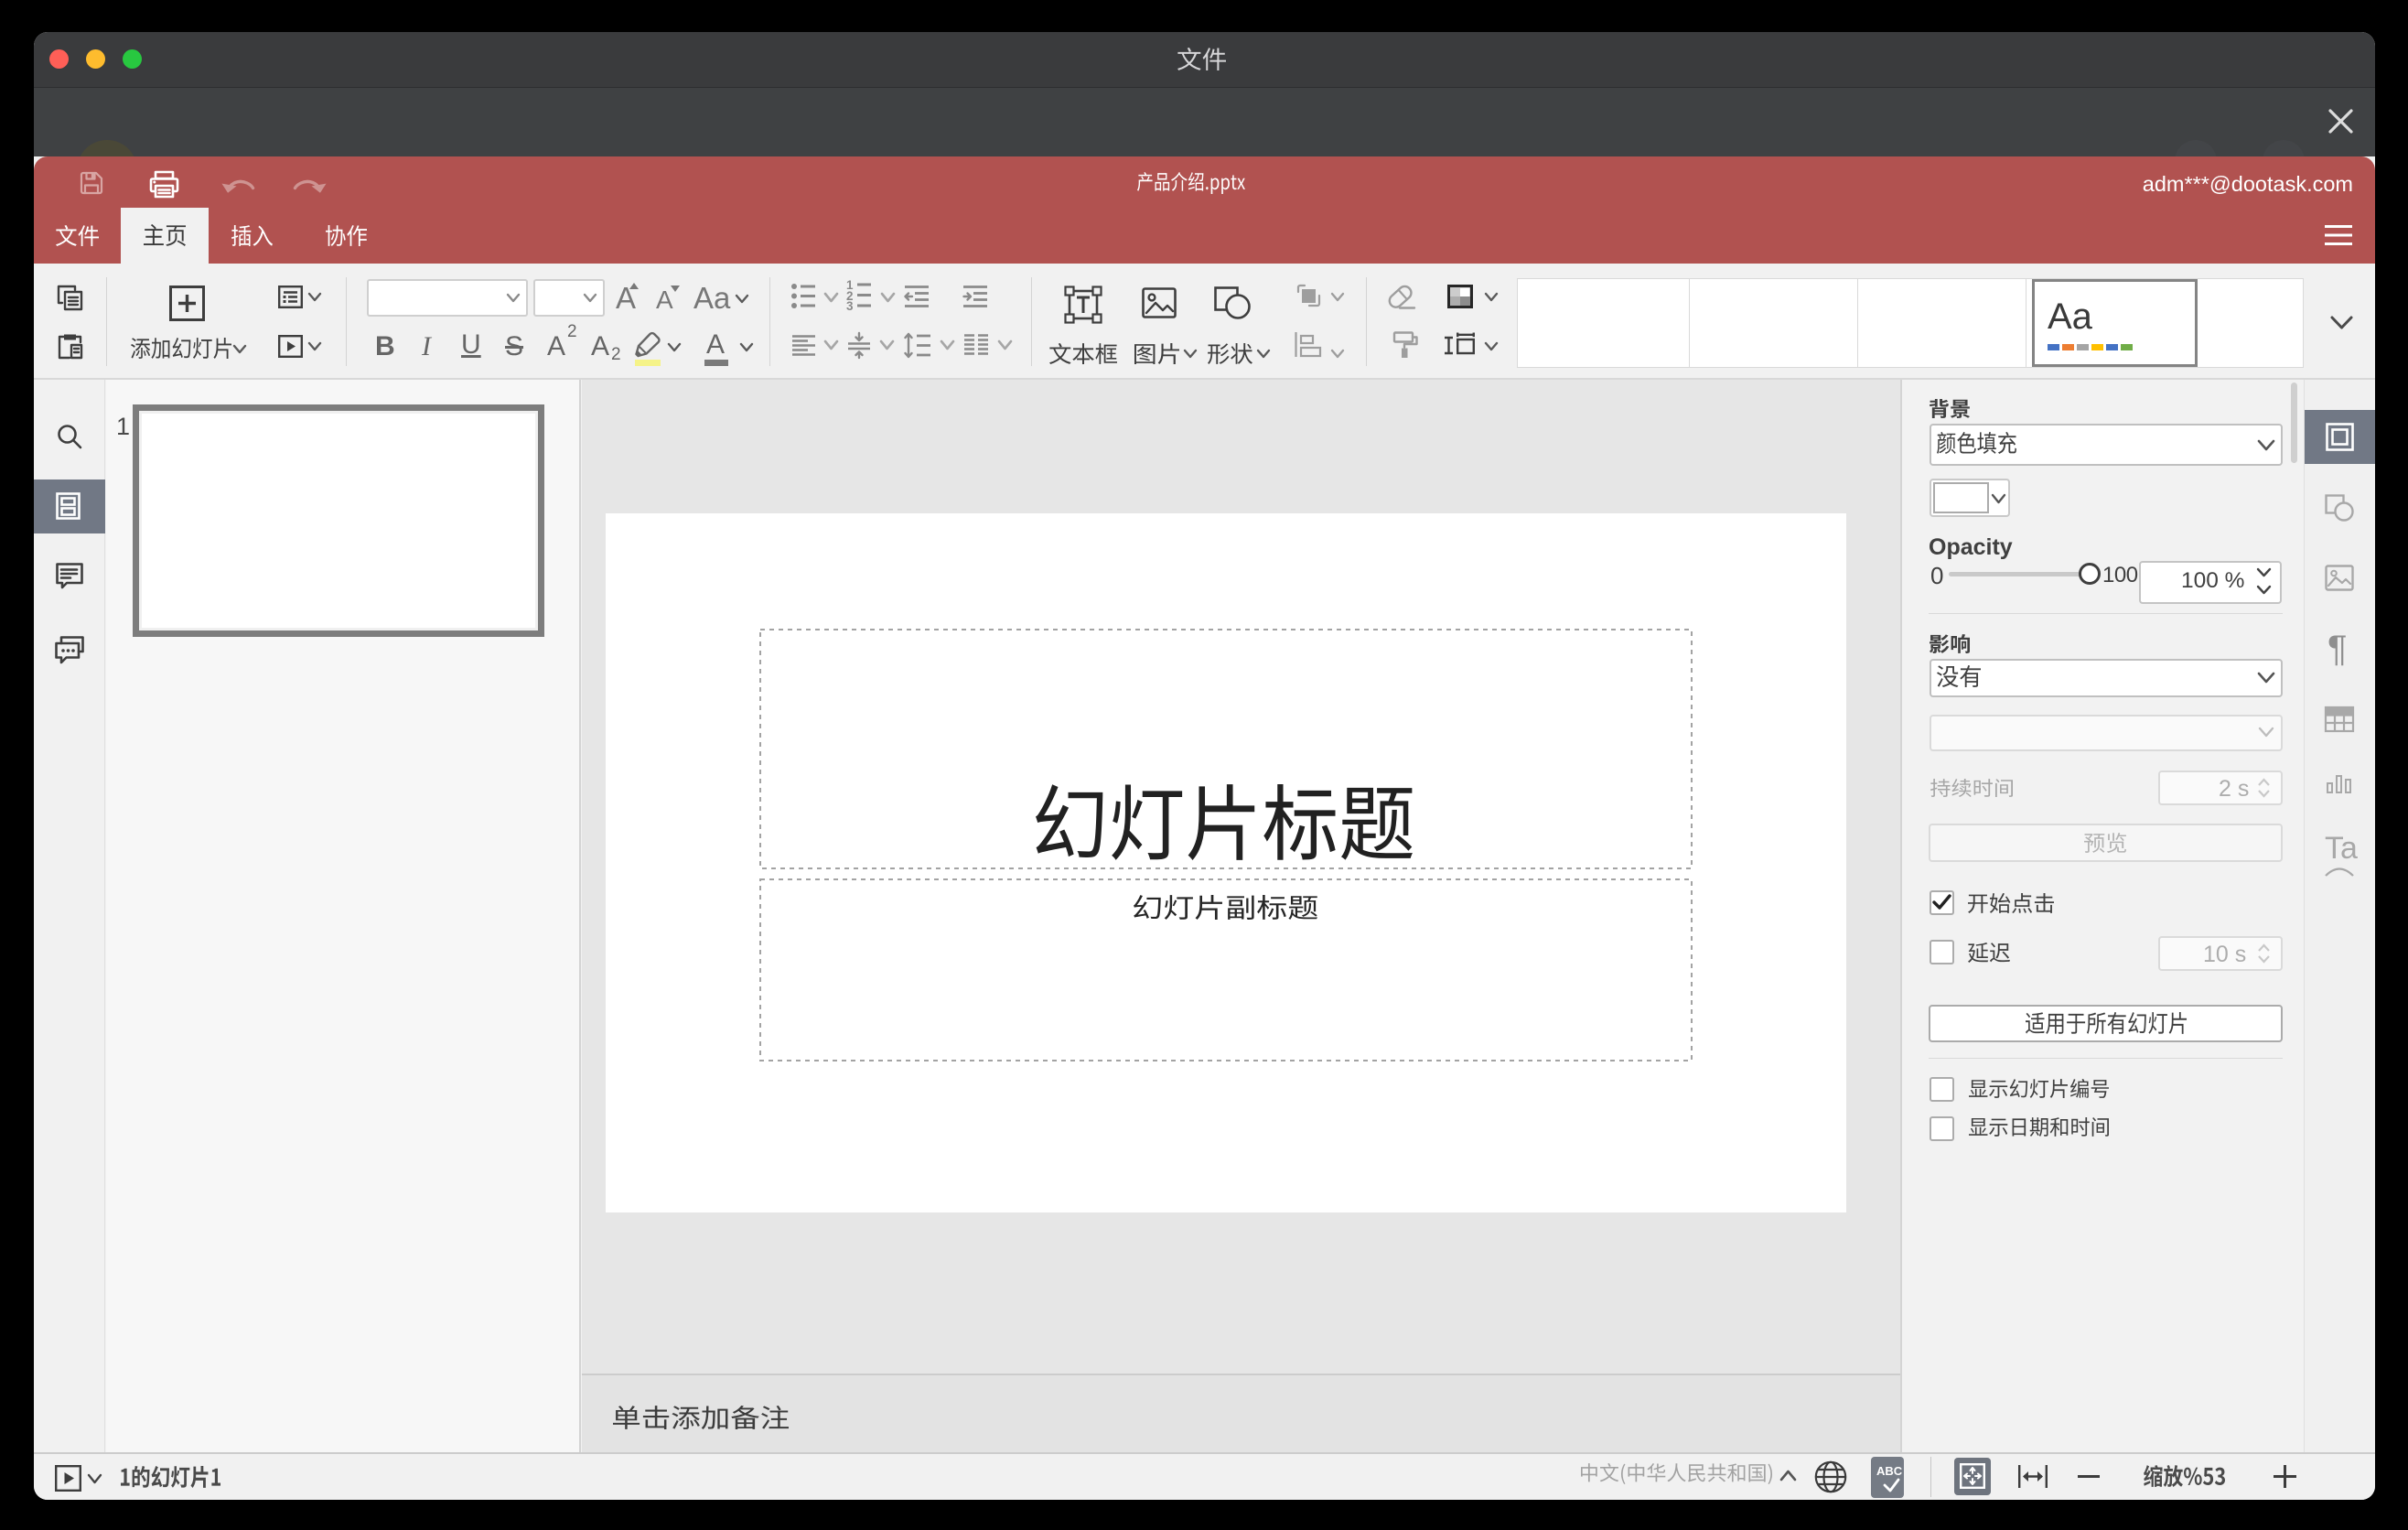 This screenshot has width=2408, height=1530. Describe the element at coordinates (850, 306) in the screenshot. I see `svg-text: 3` at that location.